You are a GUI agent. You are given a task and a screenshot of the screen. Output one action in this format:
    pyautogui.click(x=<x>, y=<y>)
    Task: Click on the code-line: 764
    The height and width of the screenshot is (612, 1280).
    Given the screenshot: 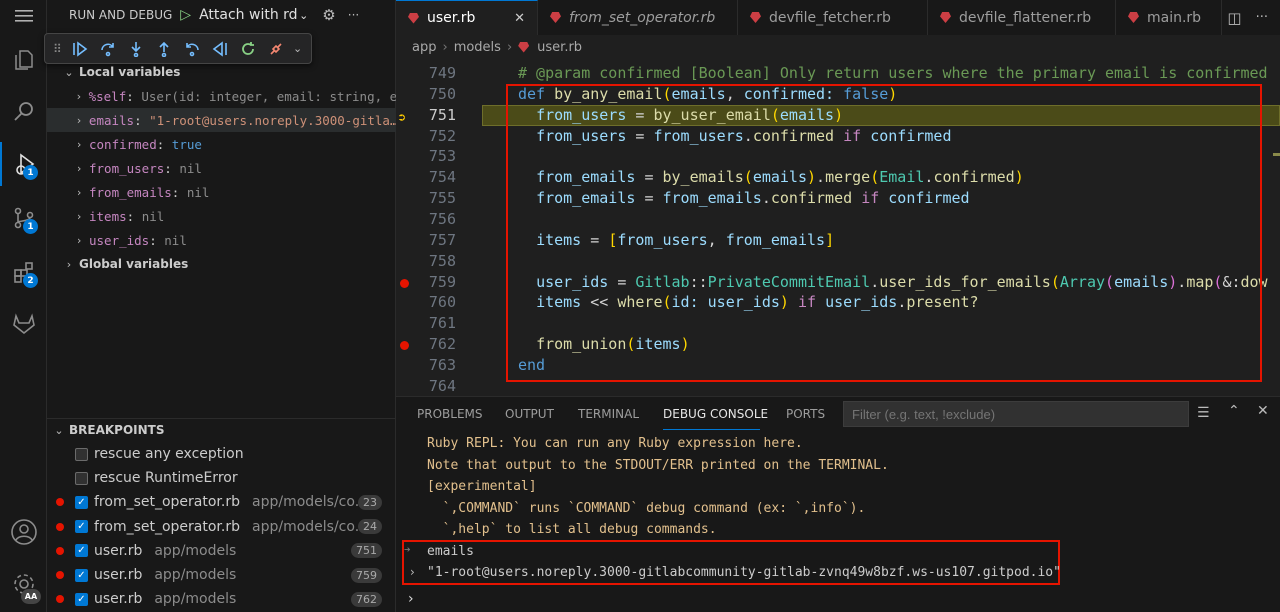 What is the action you would take?
    pyautogui.click(x=838, y=386)
    